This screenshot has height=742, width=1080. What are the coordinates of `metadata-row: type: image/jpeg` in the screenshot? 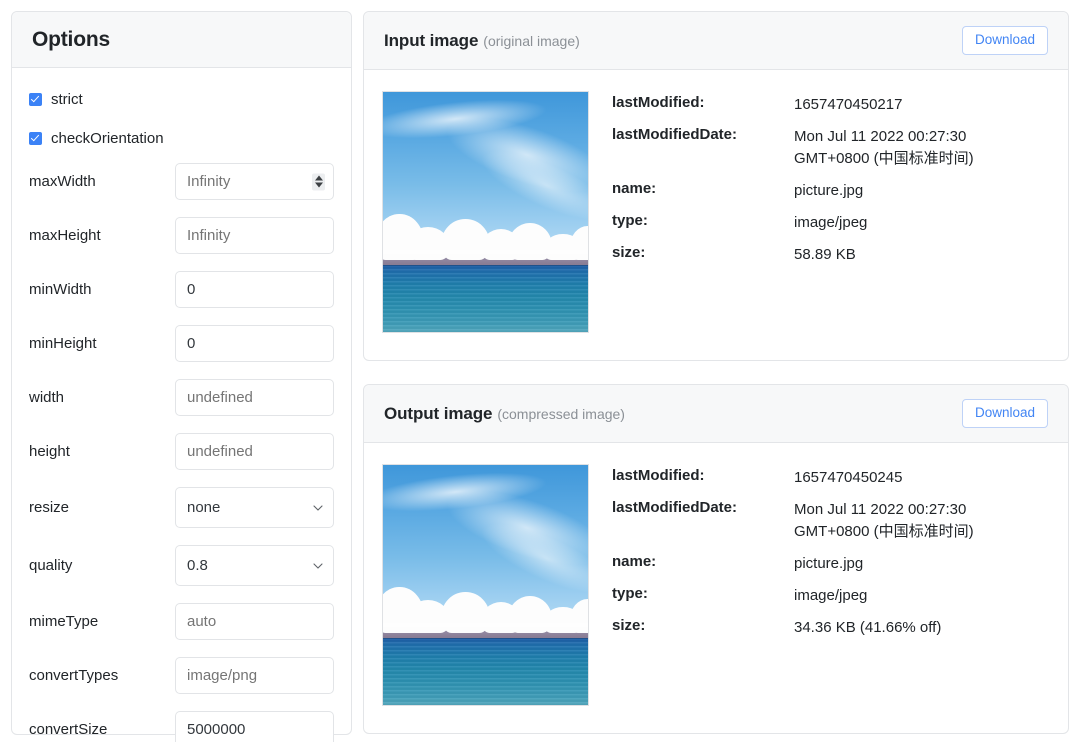 It's located at (830, 595).